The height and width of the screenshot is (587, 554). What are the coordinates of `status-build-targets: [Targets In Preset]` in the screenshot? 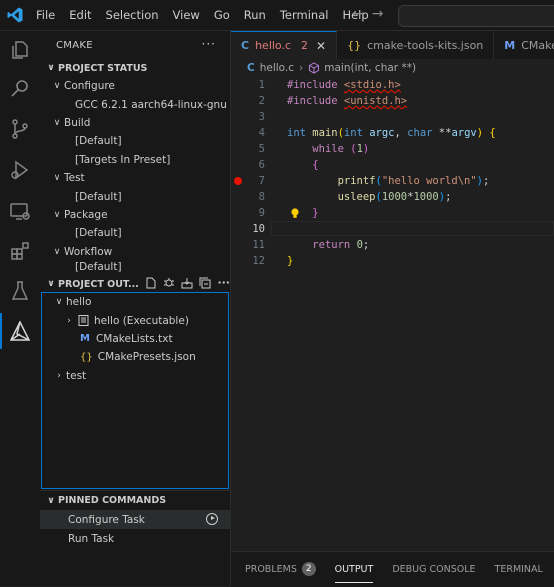 It's located at (135, 160).